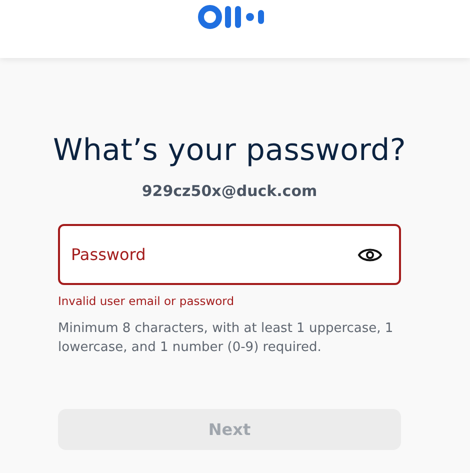  I want to click on eye-icon, so click(370, 255).